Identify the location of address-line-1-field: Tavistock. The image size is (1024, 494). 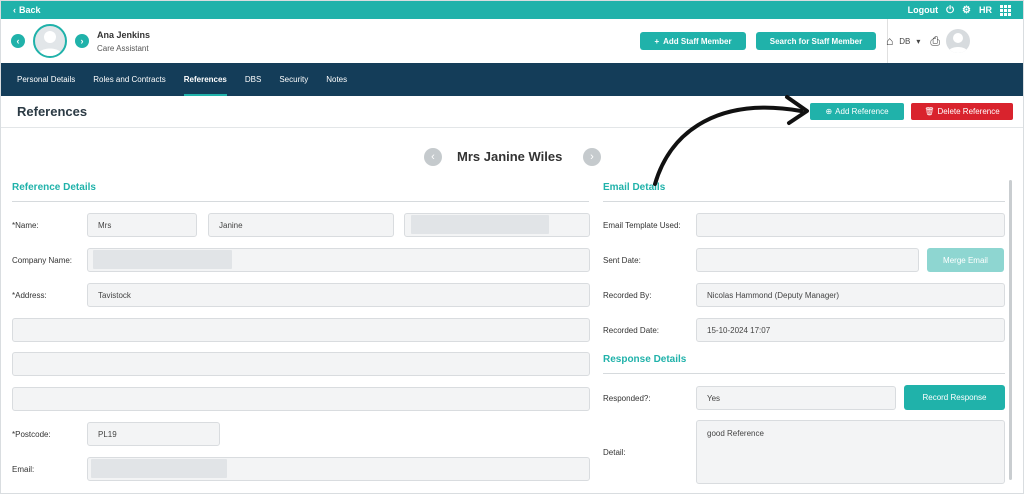
(338, 295).